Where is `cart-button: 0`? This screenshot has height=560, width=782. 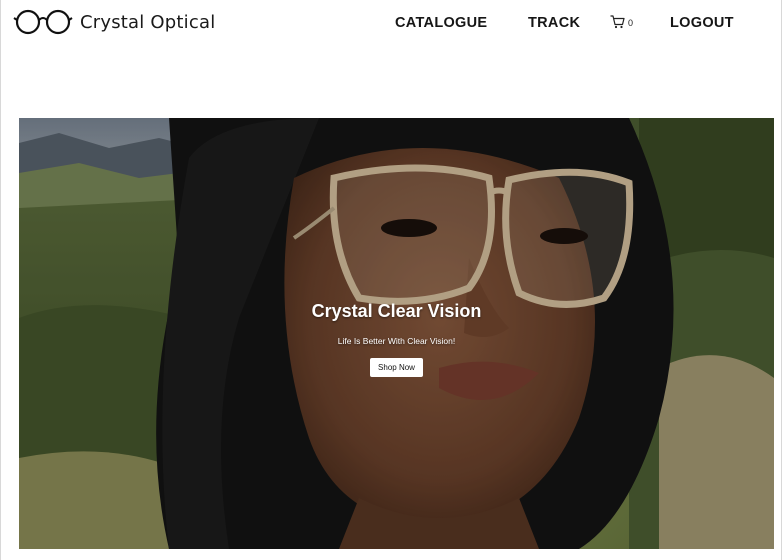
cart-button: 0 is located at coordinates (621, 22).